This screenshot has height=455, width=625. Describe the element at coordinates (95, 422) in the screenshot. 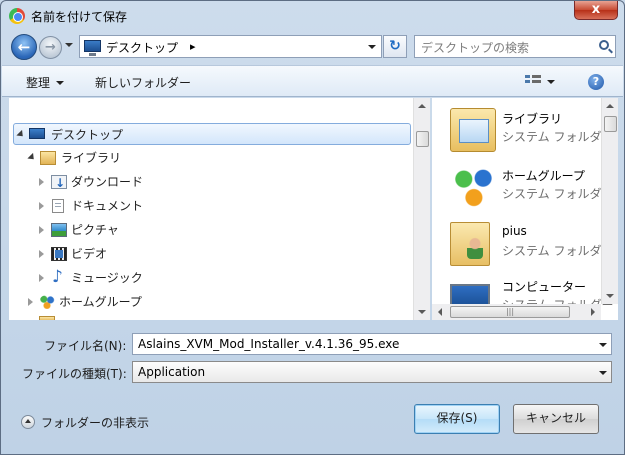

I see `hide-folders-label: フォルダーの非表示` at that location.